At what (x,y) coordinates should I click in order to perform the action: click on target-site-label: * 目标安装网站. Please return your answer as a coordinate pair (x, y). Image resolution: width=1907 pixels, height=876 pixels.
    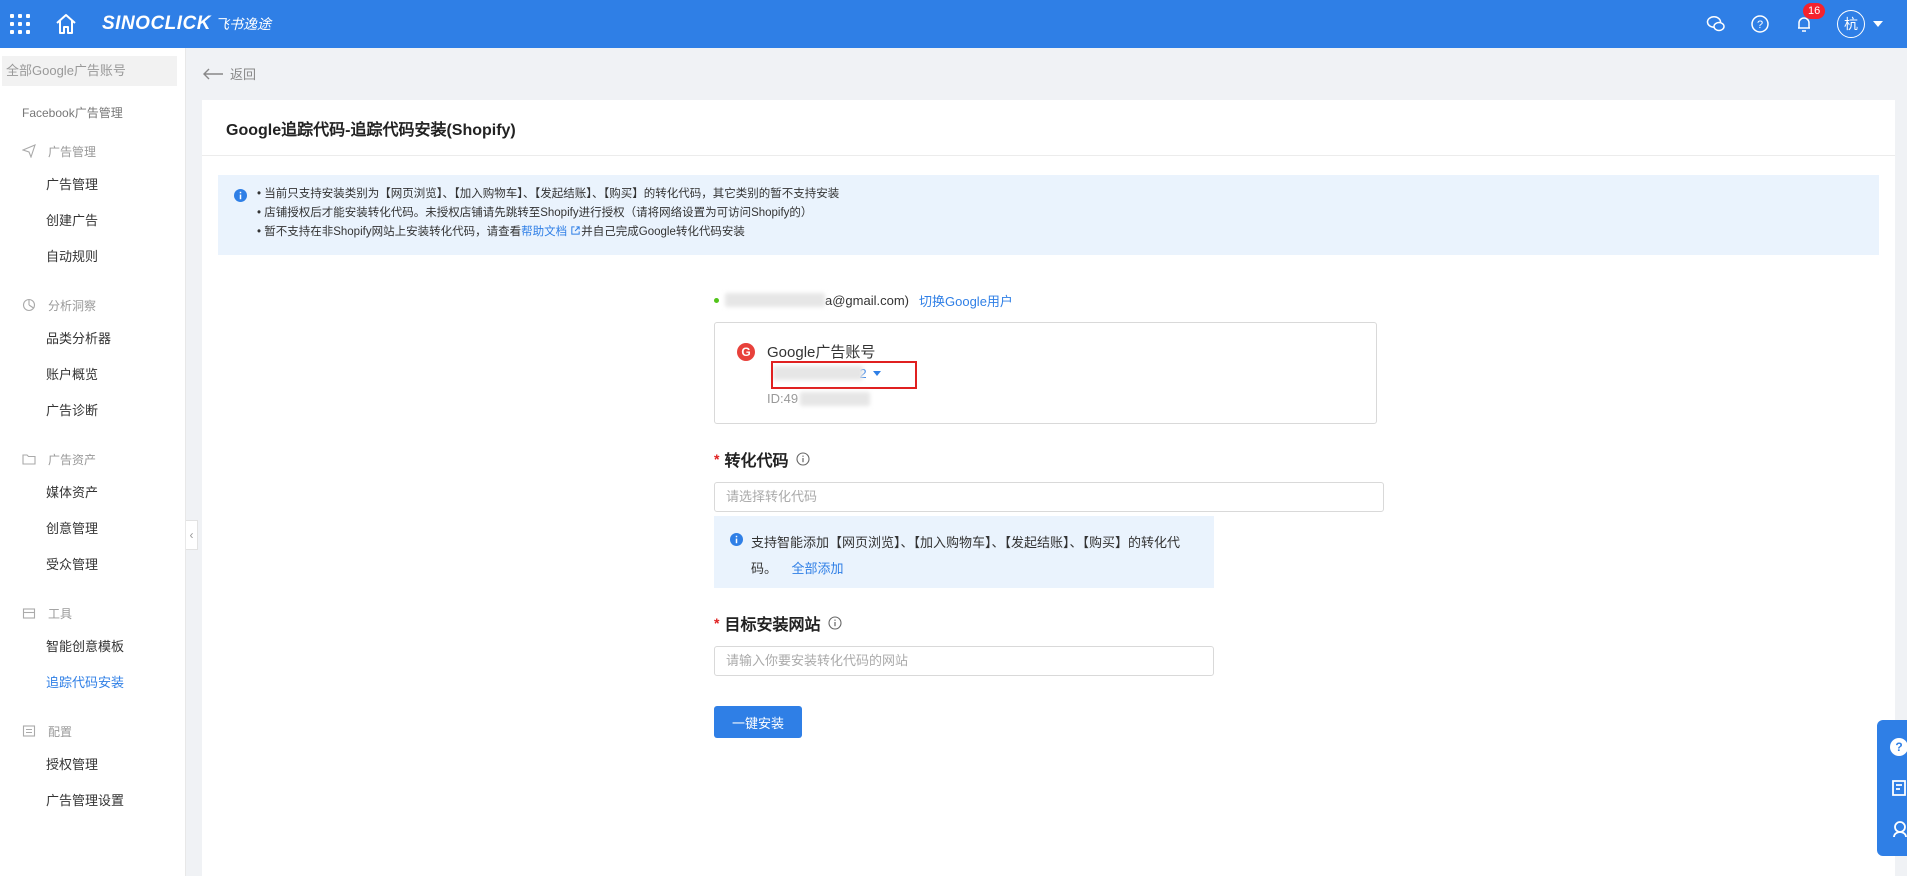
    Looking at the image, I should click on (1049, 623).